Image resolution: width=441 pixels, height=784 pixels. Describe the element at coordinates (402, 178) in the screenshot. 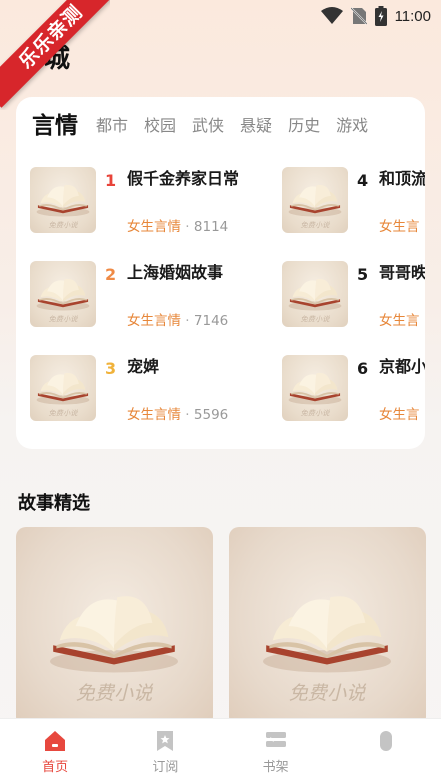

I see `book-title: 和顶流忆了` at that location.